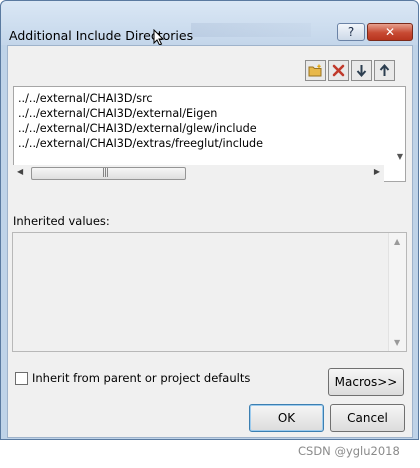 Image resolution: width=420 pixels, height=468 pixels. I want to click on title-bar: Additional Include Directories ? ✕, so click(209, 23).